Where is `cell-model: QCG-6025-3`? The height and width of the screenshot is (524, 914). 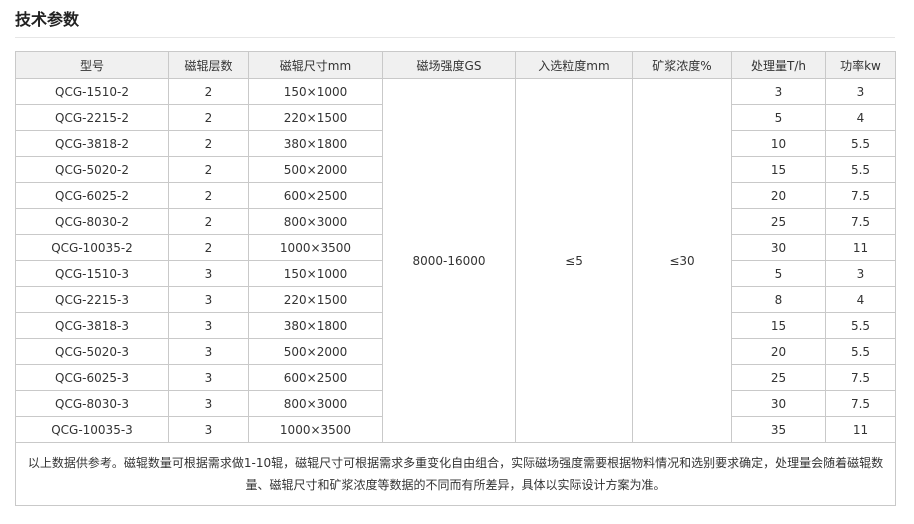 cell-model: QCG-6025-3 is located at coordinates (92, 377).